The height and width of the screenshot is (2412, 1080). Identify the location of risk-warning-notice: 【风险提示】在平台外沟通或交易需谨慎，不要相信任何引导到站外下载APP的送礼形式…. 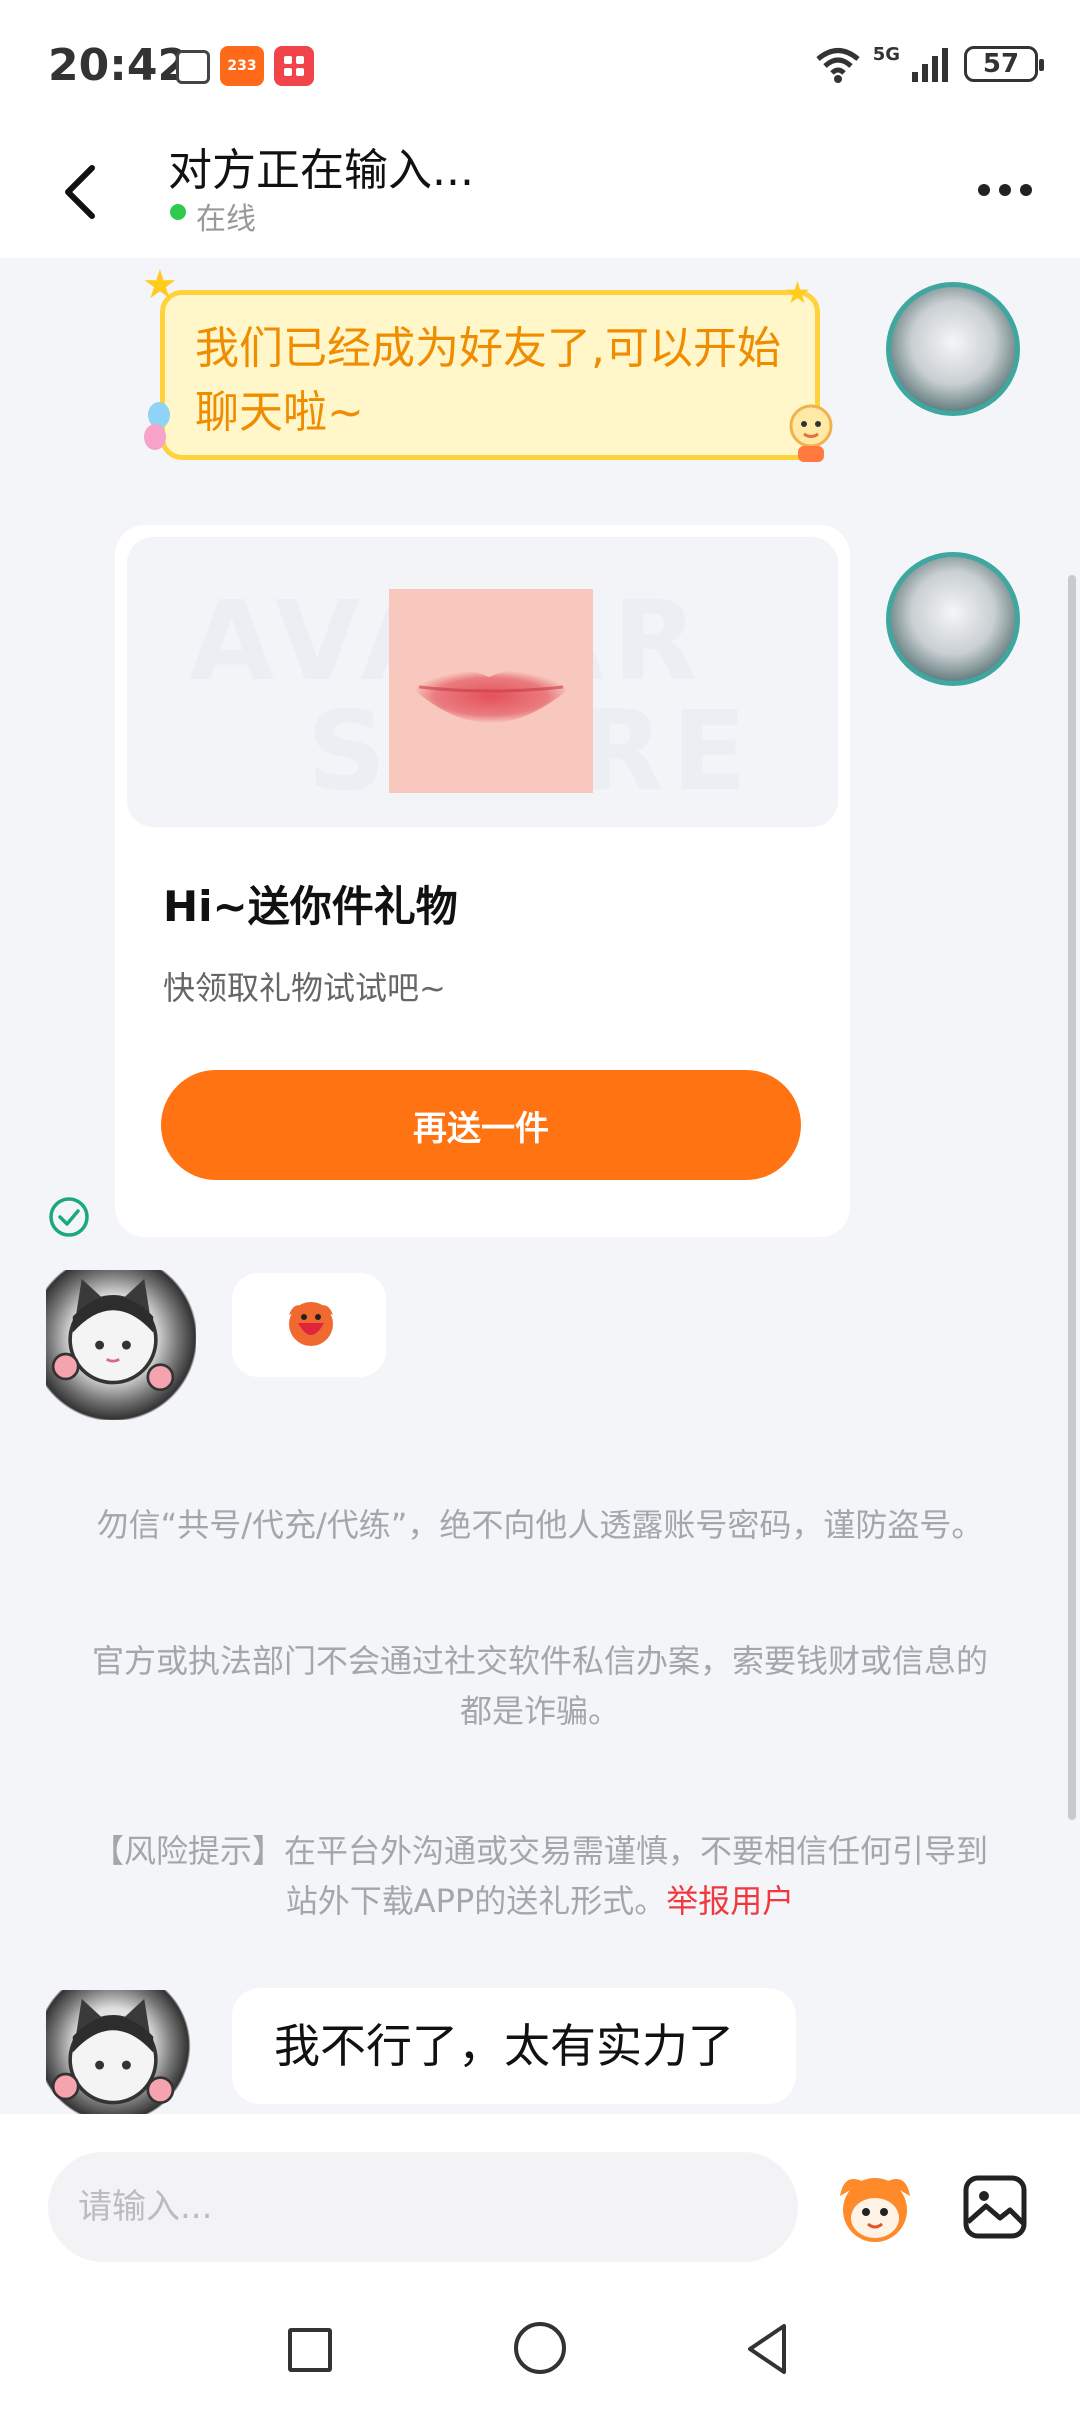
(540, 1876).